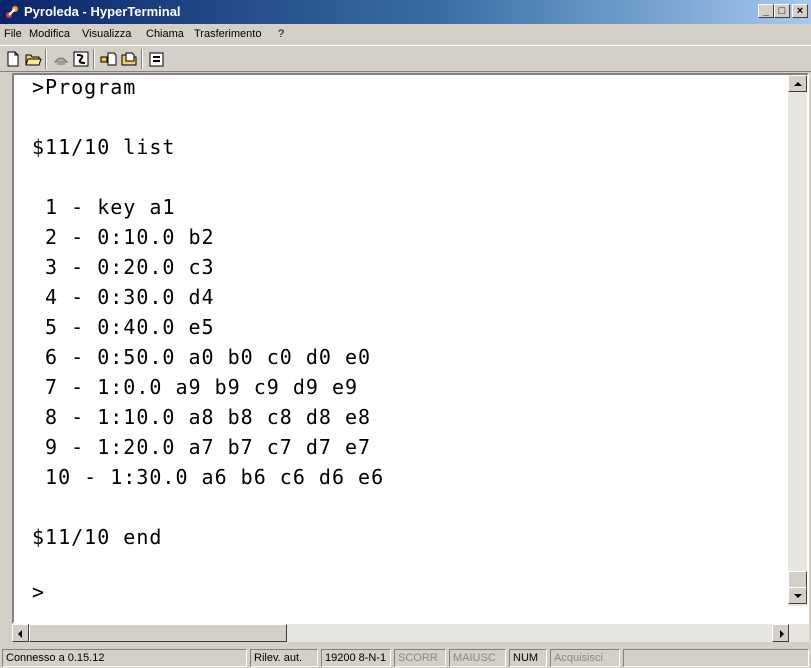 This screenshot has height=668, width=811. Describe the element at coordinates (405, 12) in the screenshot. I see `title-bar: Pyroleda - HyperTerminal _ □ ×` at that location.